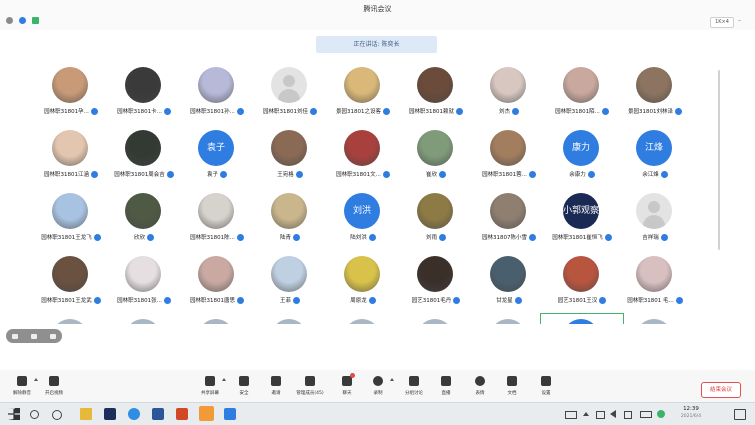 The height and width of the screenshot is (425, 755). I want to click on participant-tile: 小郭观察 园林职31801崔恒飞, so click(582, 219).